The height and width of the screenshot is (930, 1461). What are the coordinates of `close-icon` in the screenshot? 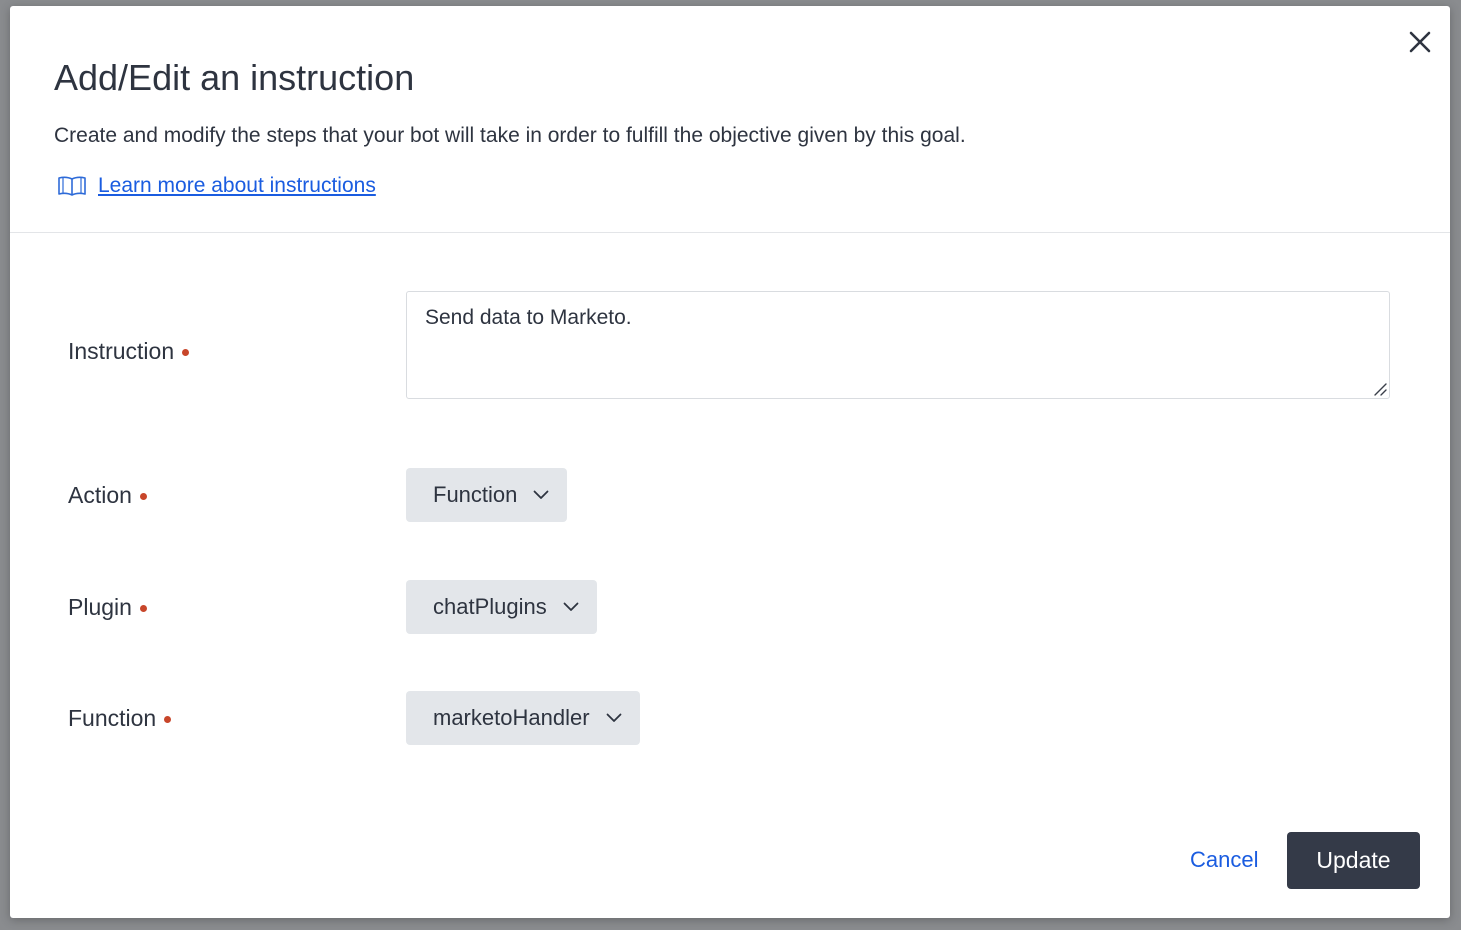 It's located at (1420, 42).